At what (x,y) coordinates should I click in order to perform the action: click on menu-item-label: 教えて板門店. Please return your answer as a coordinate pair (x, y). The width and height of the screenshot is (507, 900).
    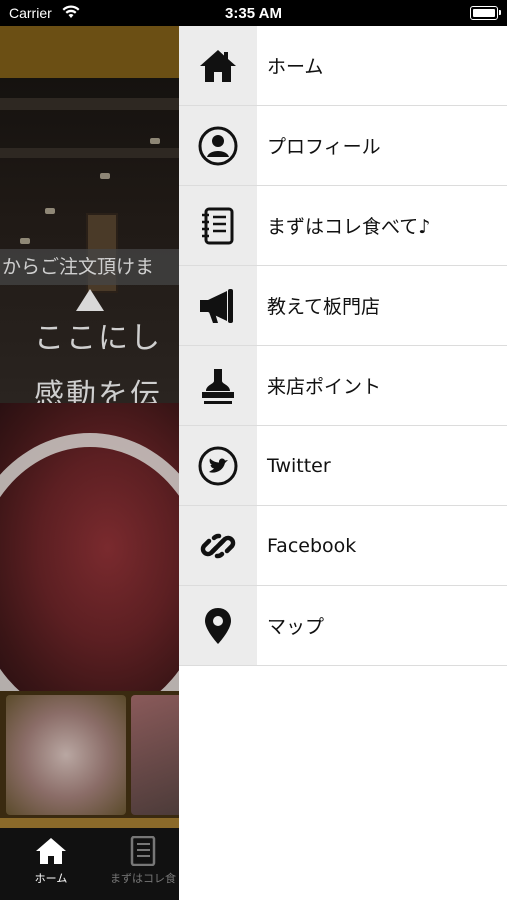
    Looking at the image, I should click on (324, 307).